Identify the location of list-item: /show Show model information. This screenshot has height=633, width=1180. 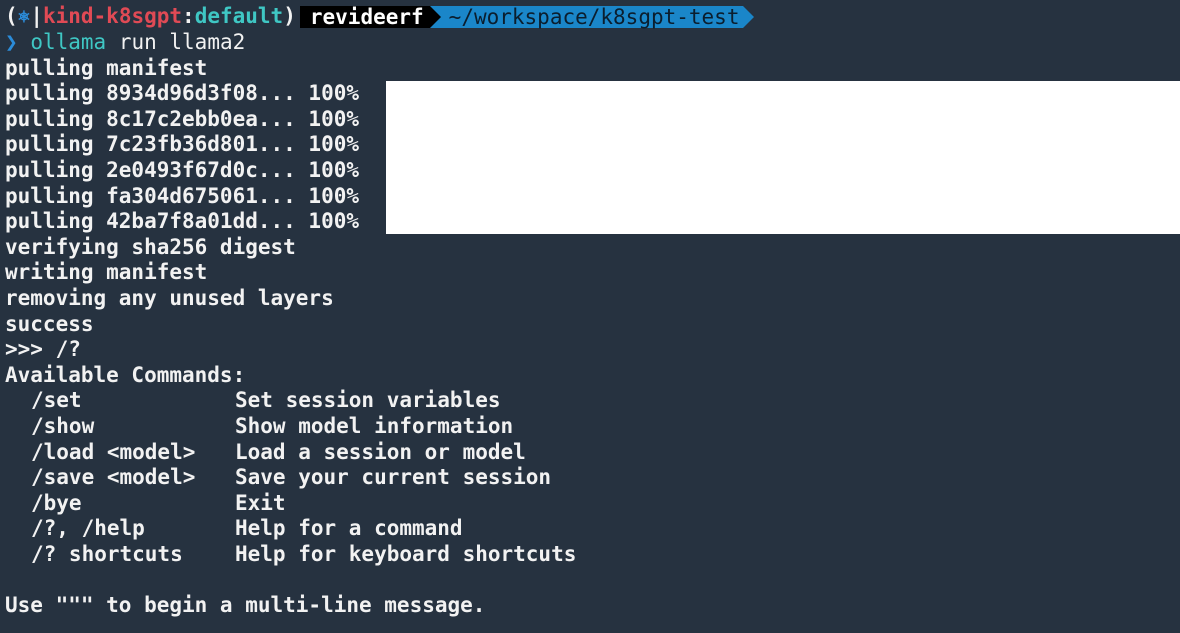
(592, 427).